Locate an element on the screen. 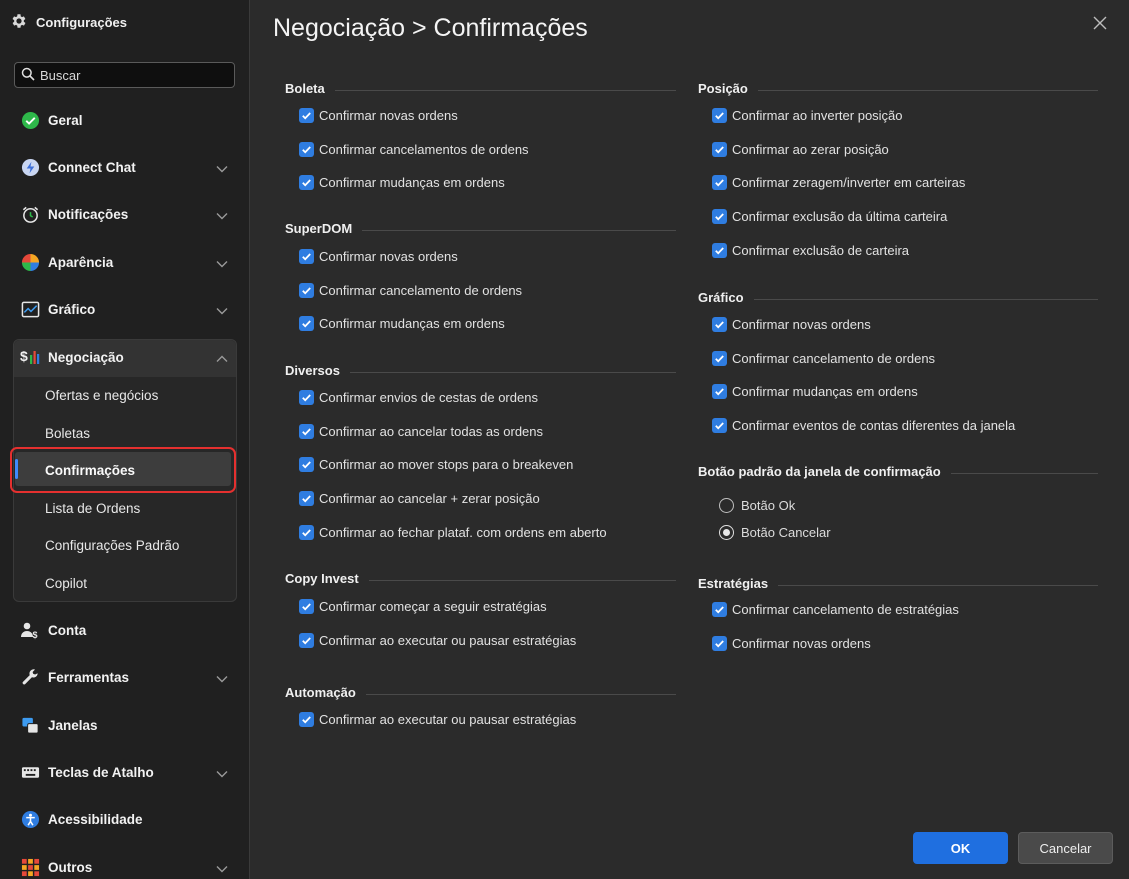 This screenshot has width=1129, height=879. sidebar-item-label: Outros is located at coordinates (70, 867).